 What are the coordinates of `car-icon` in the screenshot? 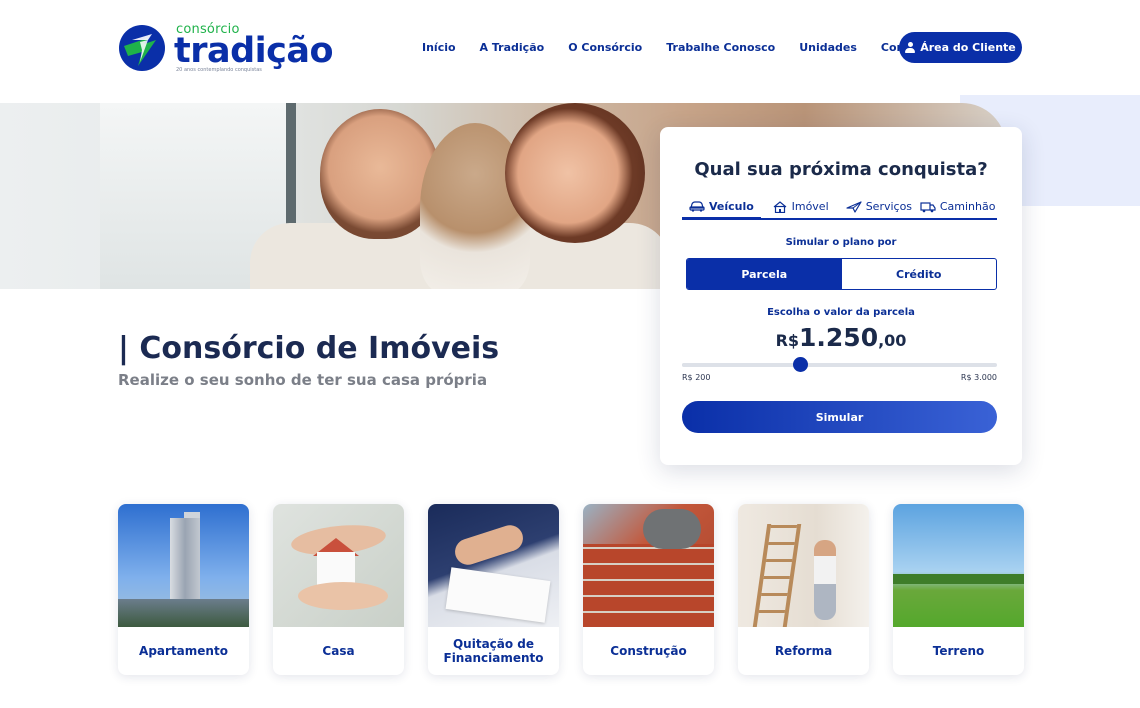 It's located at (697, 206).